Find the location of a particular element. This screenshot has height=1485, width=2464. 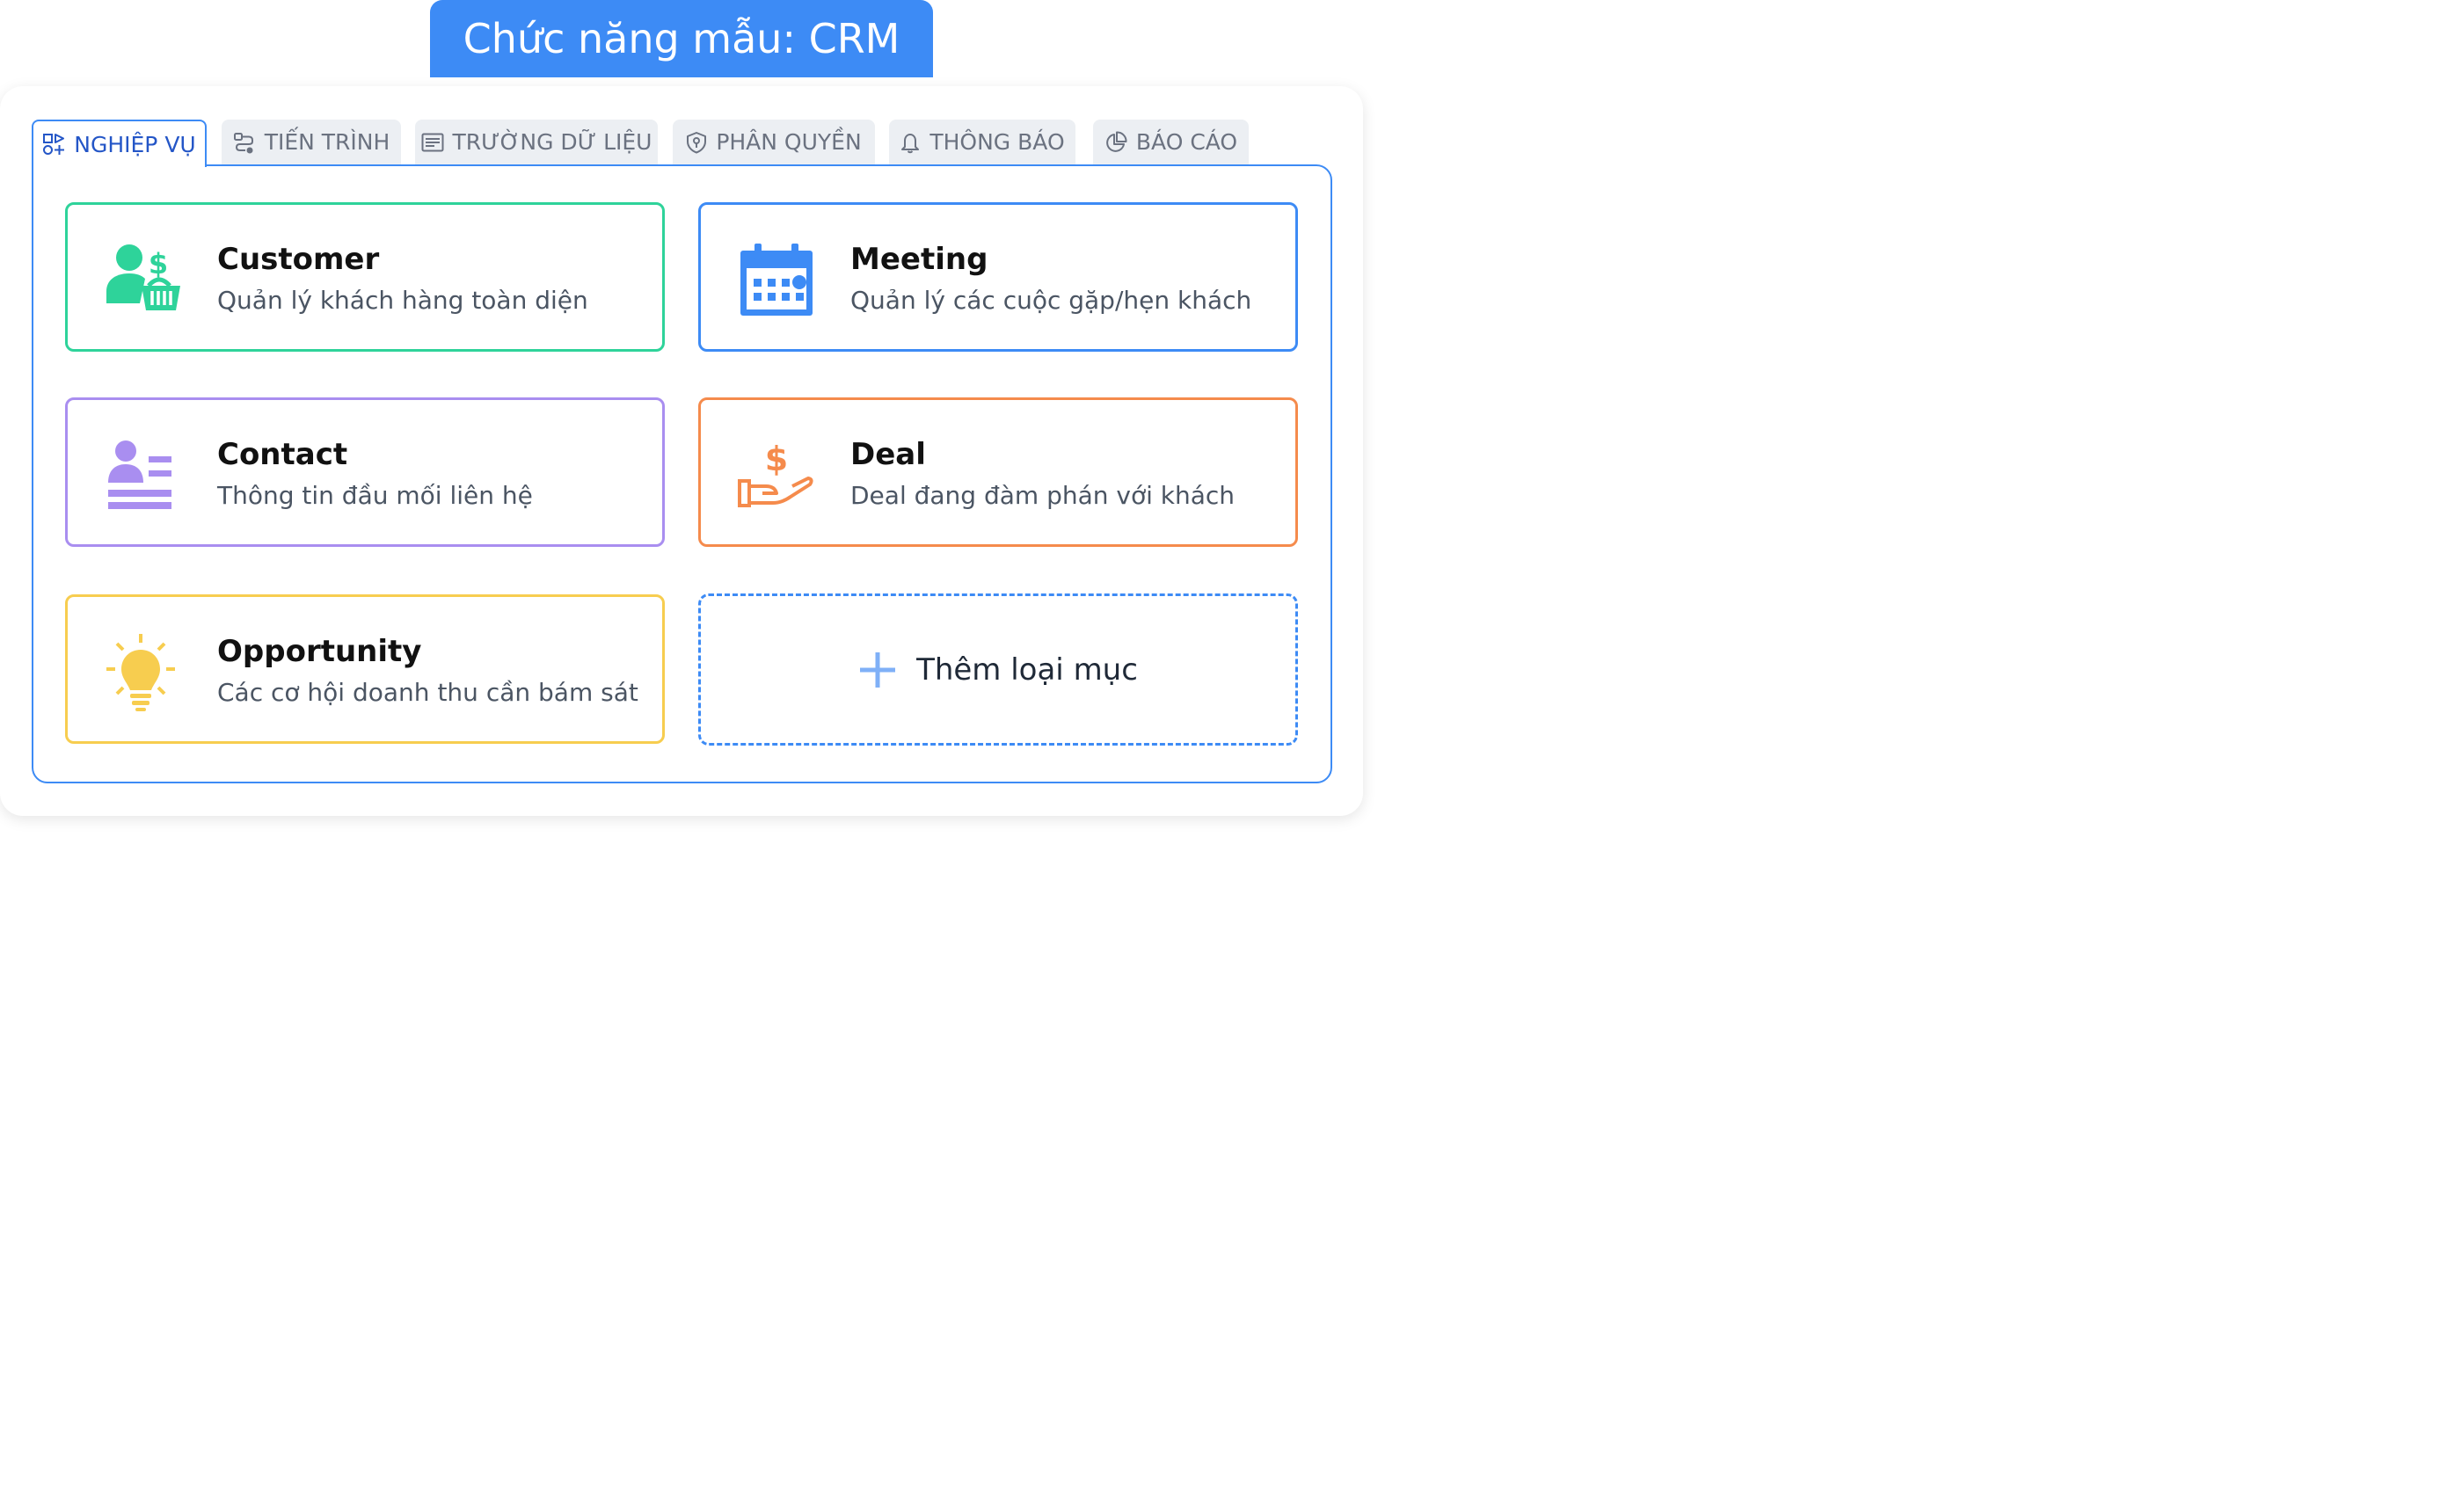

tab-label: BÁO CÁO is located at coordinates (1186, 142).